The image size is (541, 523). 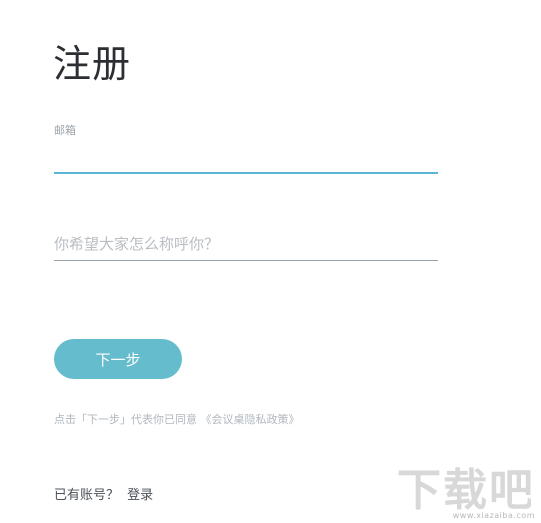 What do you see at coordinates (65, 130) in the screenshot?
I see `email-label: 邮箱` at bounding box center [65, 130].